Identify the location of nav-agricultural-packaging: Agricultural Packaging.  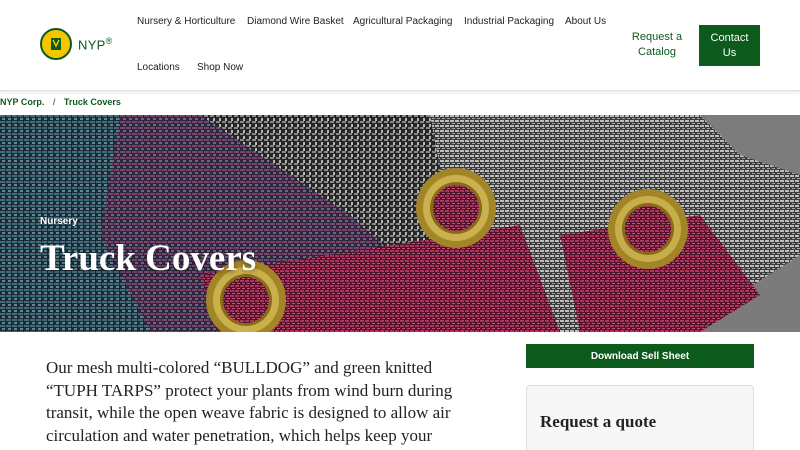
(403, 21).